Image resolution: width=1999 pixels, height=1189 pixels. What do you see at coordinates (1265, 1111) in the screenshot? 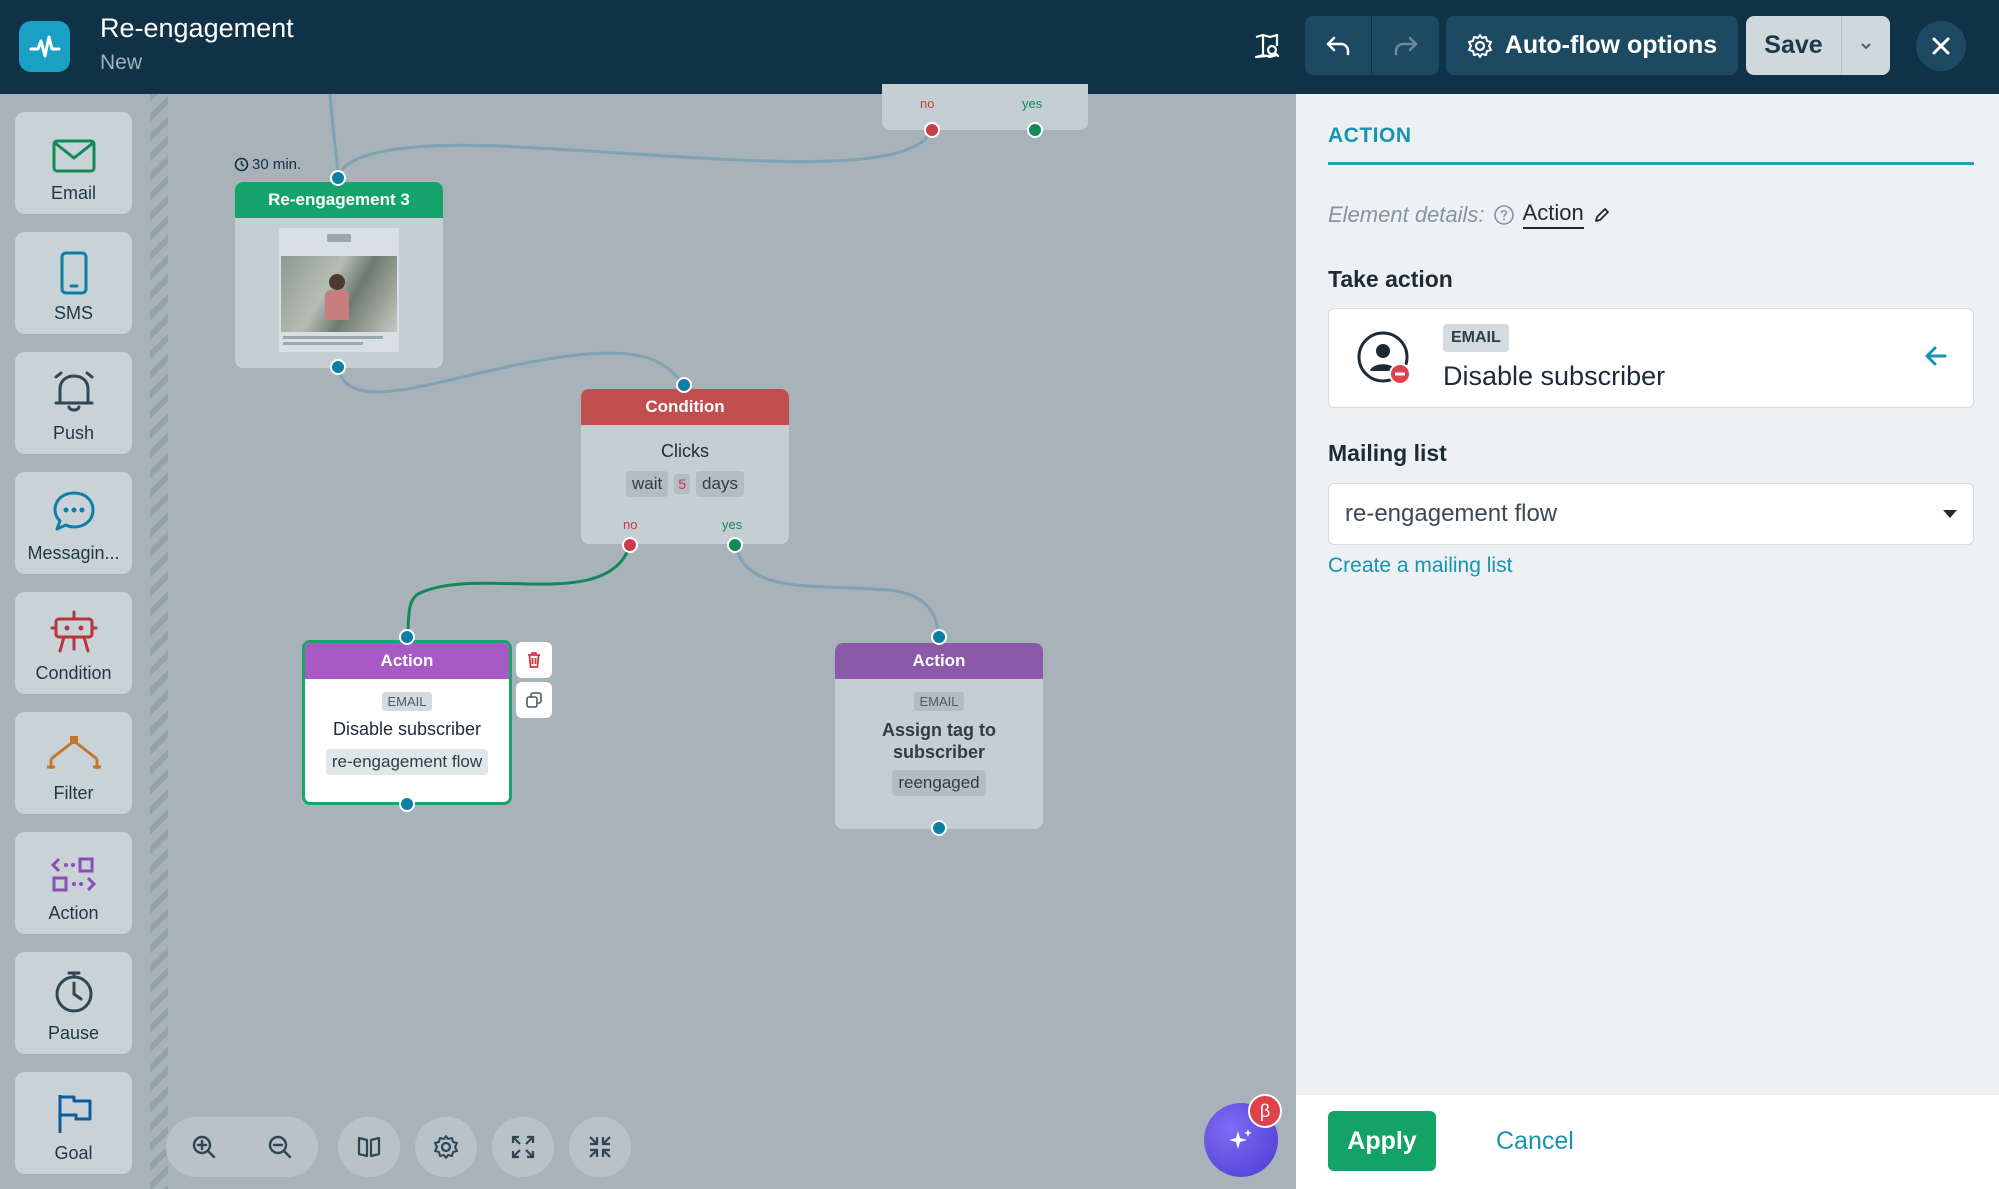
I see `beta-badge: β` at bounding box center [1265, 1111].